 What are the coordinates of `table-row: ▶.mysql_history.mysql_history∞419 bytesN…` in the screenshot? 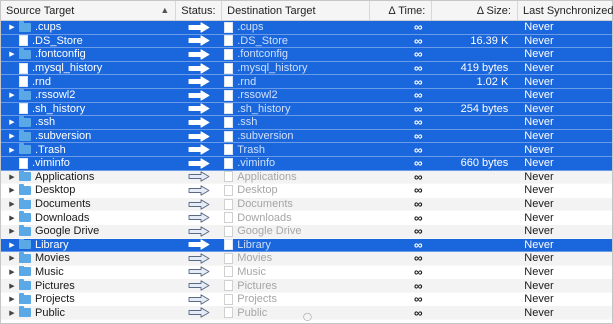 It's located at (306, 68).